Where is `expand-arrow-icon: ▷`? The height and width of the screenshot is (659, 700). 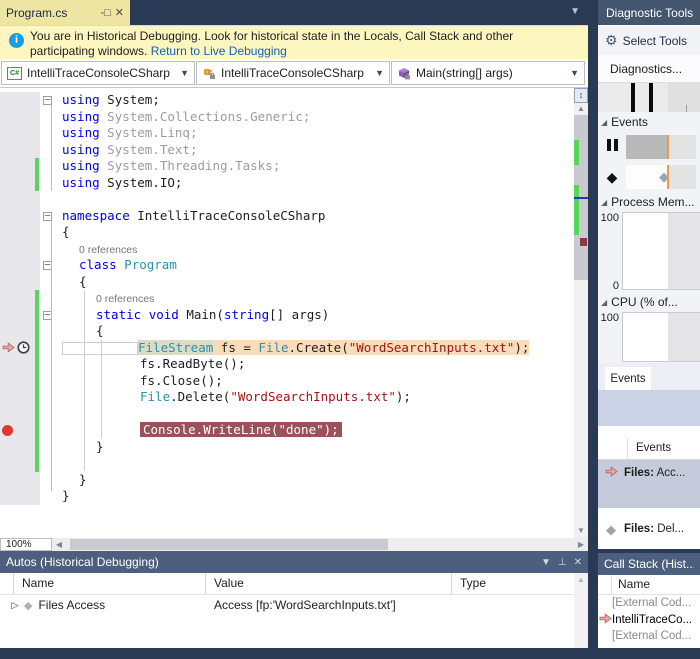 expand-arrow-icon: ▷ is located at coordinates (15, 605).